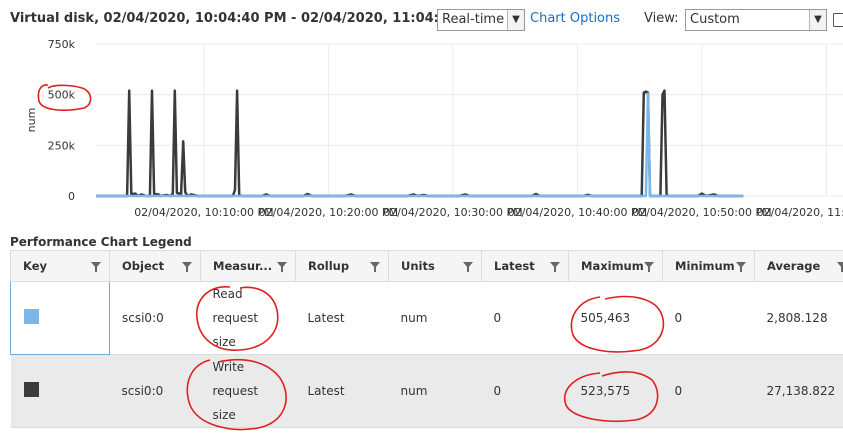  What do you see at coordinates (71, 196) in the screenshot?
I see `y-tick-label: 0` at bounding box center [71, 196].